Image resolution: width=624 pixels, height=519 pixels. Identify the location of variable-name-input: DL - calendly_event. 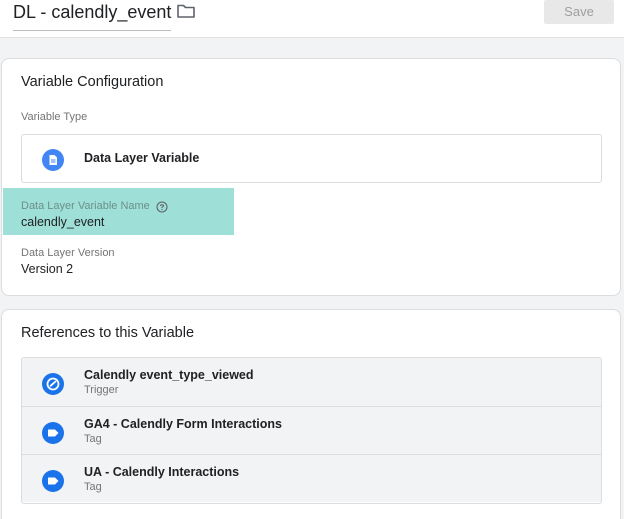
(92, 16).